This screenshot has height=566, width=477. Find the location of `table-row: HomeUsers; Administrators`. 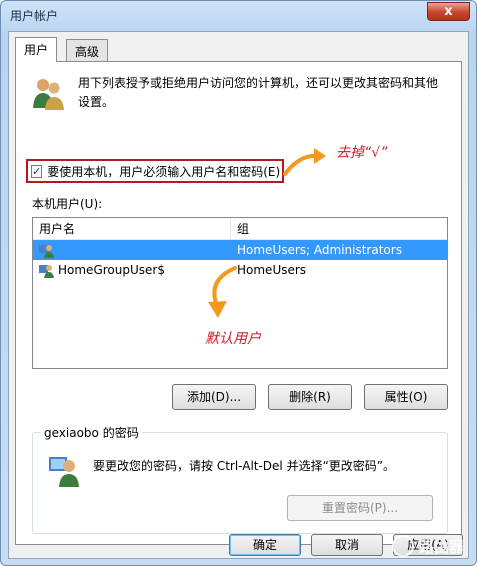

table-row: HomeUsers; Administrators is located at coordinates (240, 250).